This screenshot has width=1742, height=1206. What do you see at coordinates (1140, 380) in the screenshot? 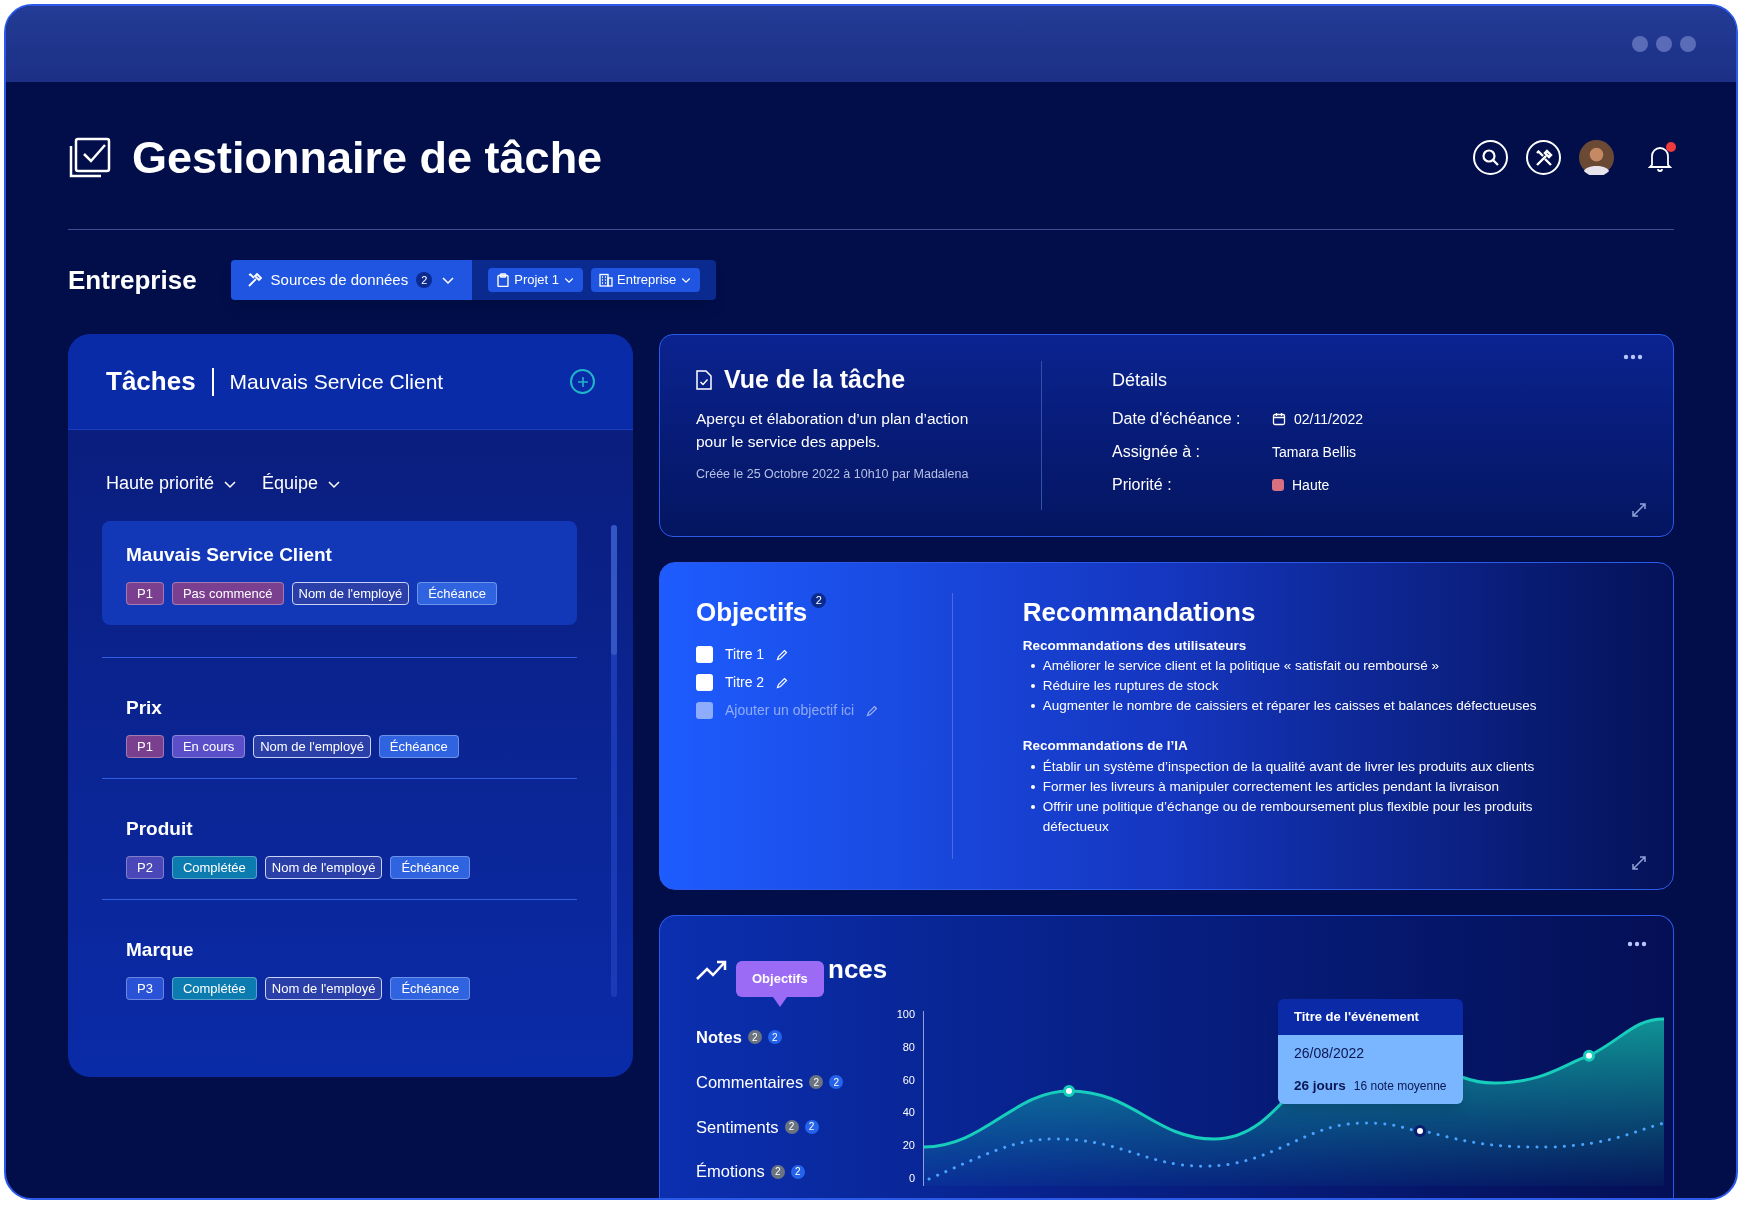
I see `details-title: Détails` at bounding box center [1140, 380].